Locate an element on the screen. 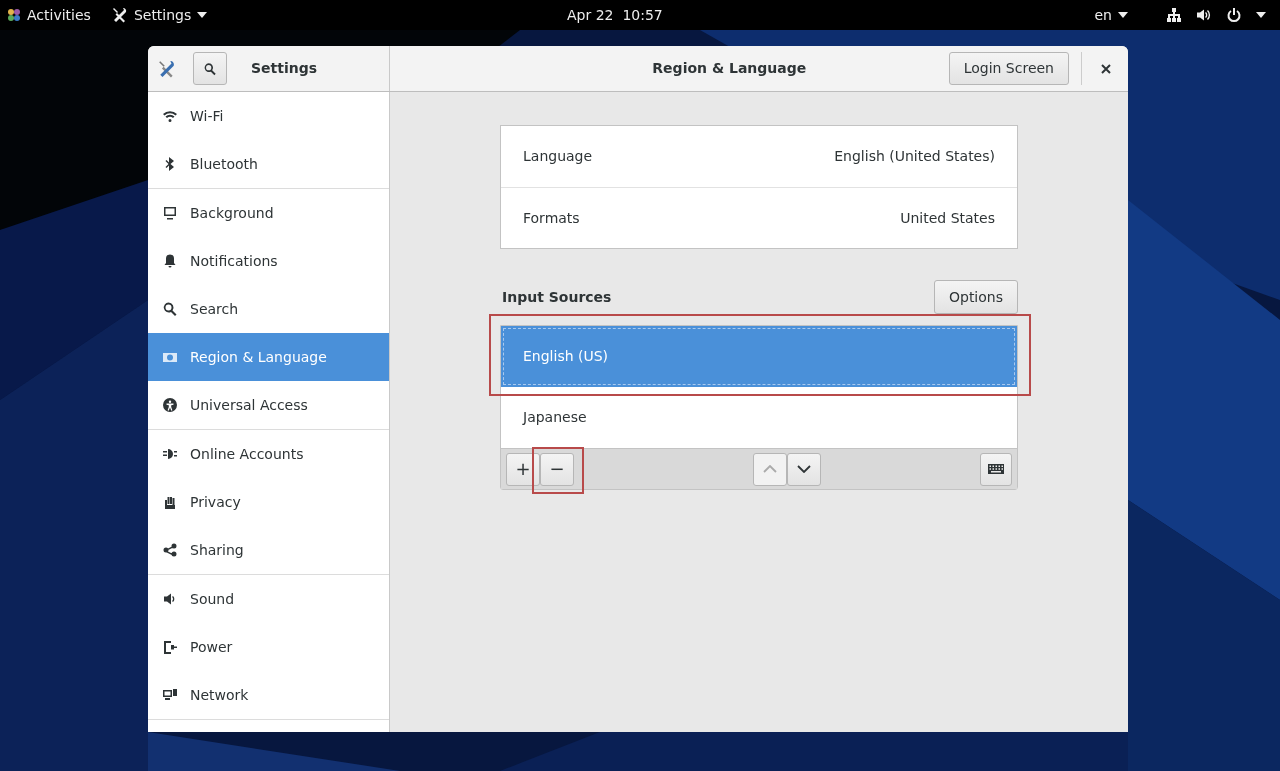 Image resolution: width=1280 pixels, height=771 pixels. keyboard-layout-menu: en is located at coordinates (1111, 15).